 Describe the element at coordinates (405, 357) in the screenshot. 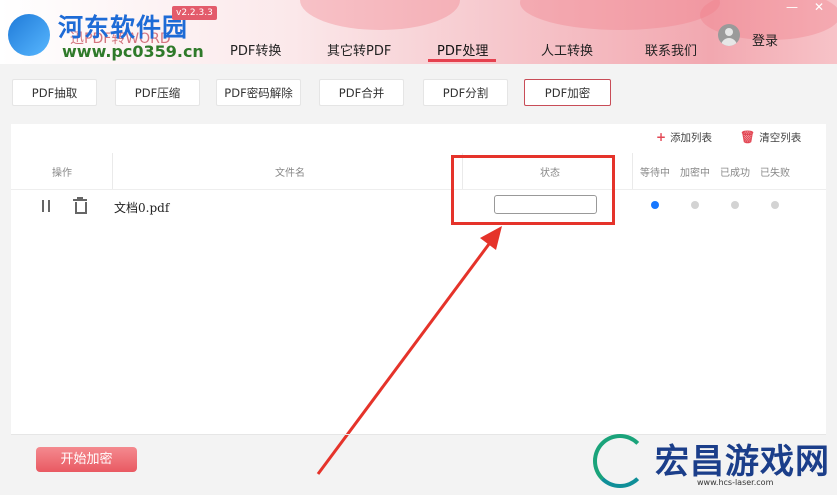

I see `annotation-arrow-line` at that location.